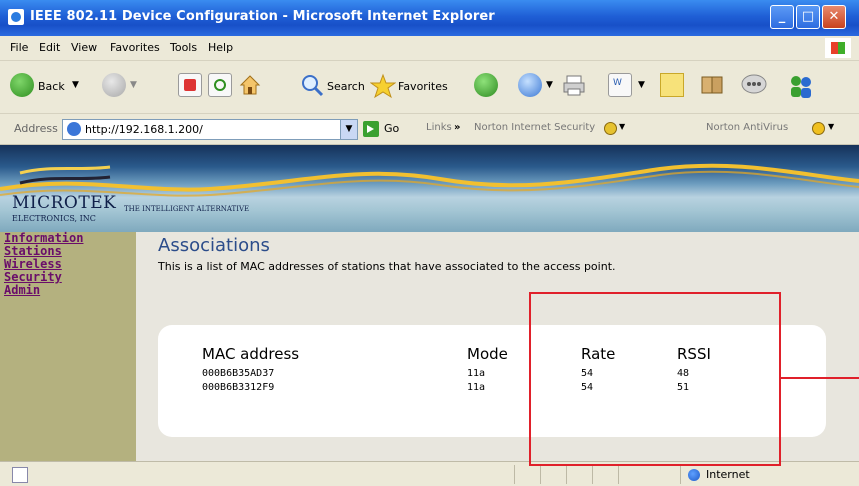 This screenshot has height=486, width=859. What do you see at coordinates (214, 245) in the screenshot?
I see `page-title: Associations` at bounding box center [214, 245].